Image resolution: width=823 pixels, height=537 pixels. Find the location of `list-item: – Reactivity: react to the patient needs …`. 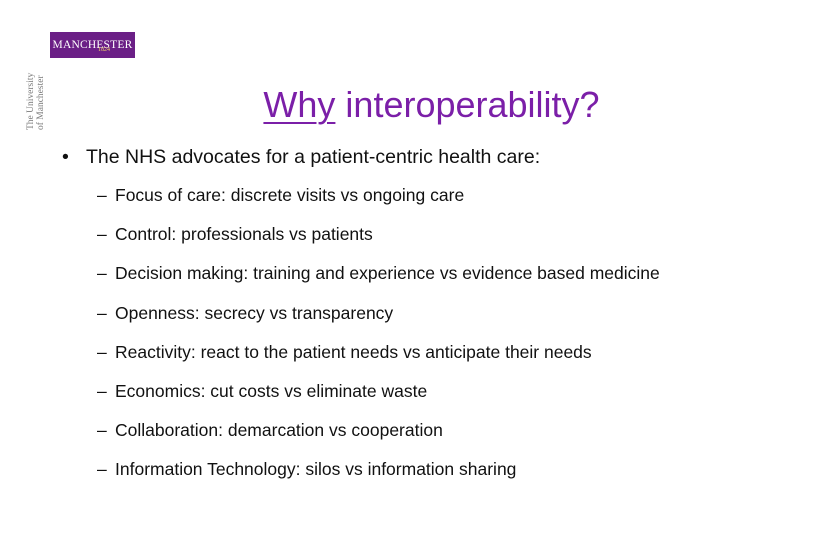

list-item: – Reactivity: react to the patient needs … is located at coordinates (378, 360).